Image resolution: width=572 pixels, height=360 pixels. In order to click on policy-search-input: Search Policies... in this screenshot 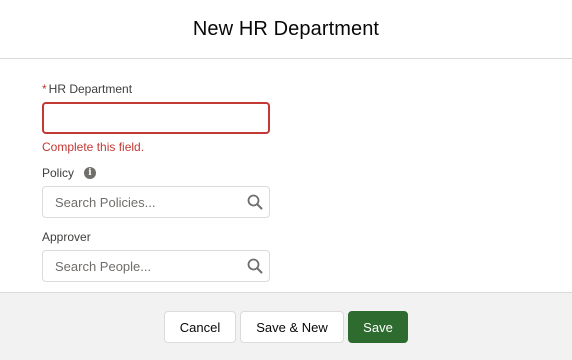, I will do `click(156, 202)`.